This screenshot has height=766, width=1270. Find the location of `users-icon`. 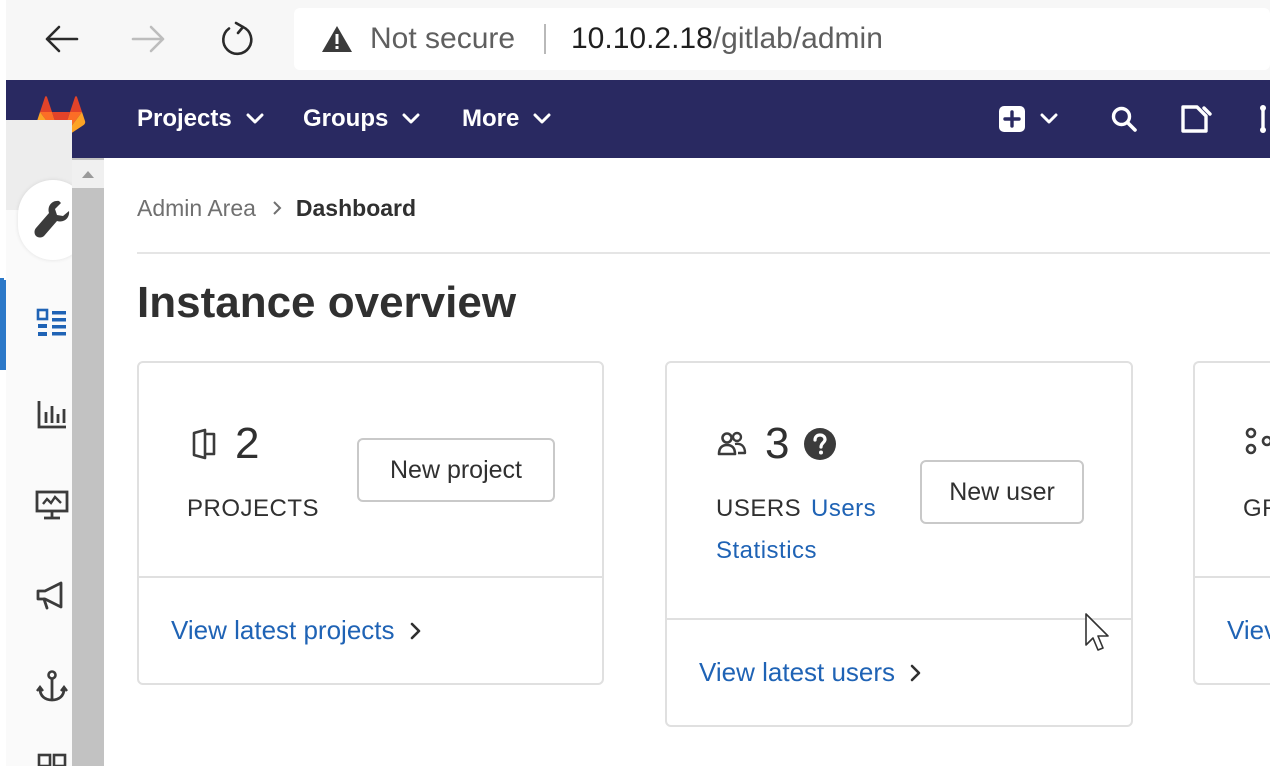

users-icon is located at coordinates (732, 443).